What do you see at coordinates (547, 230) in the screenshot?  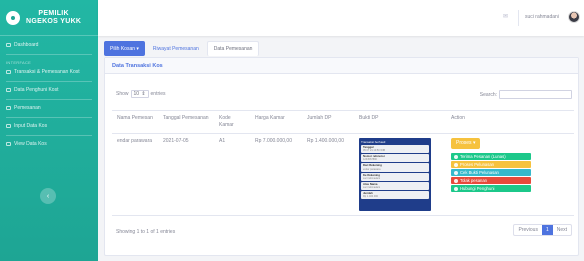 I see `page-1-button: 1` at bounding box center [547, 230].